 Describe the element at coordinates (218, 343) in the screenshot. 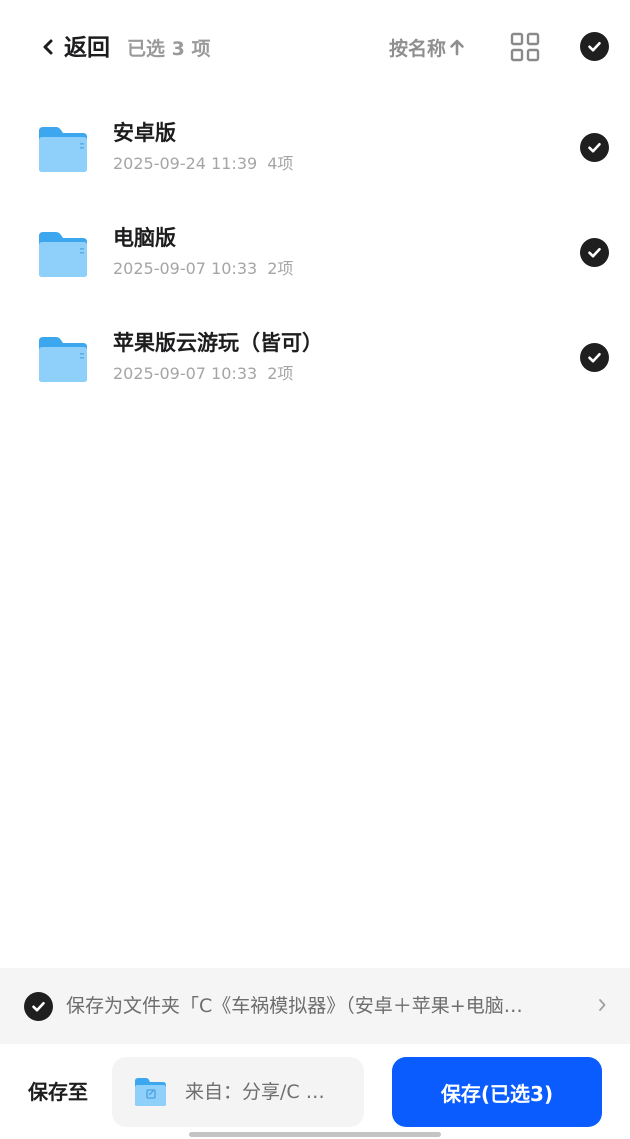

I see `file-name: 苹果版云游玩（皆可）` at that location.